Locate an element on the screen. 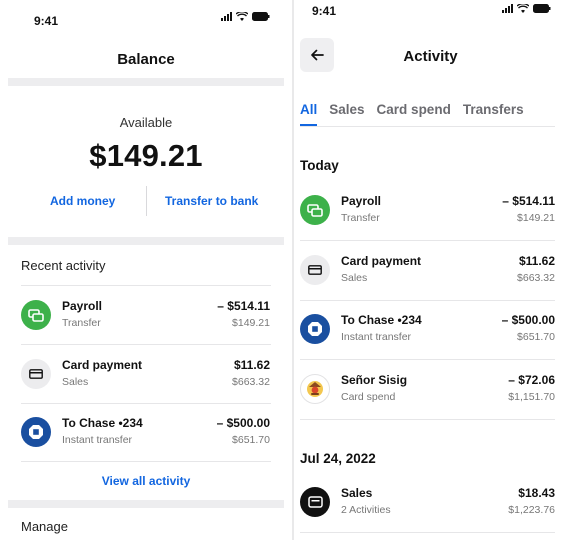 The height and width of the screenshot is (540, 567). activity-tabs: All Sales Card spend Transfers is located at coordinates (418, 114).